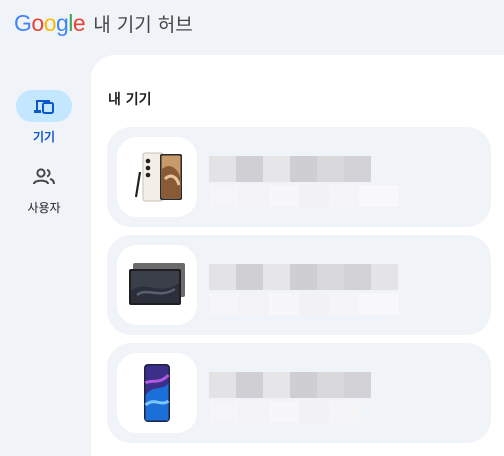  I want to click on galaxy-tab-image, so click(157, 285).